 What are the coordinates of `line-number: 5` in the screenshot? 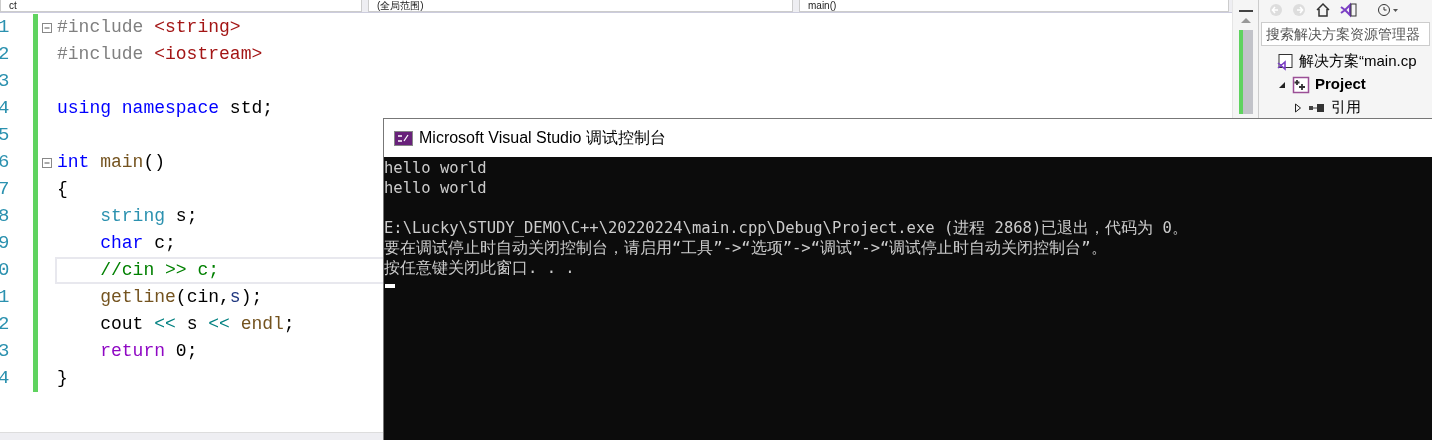 It's located at (5, 136).